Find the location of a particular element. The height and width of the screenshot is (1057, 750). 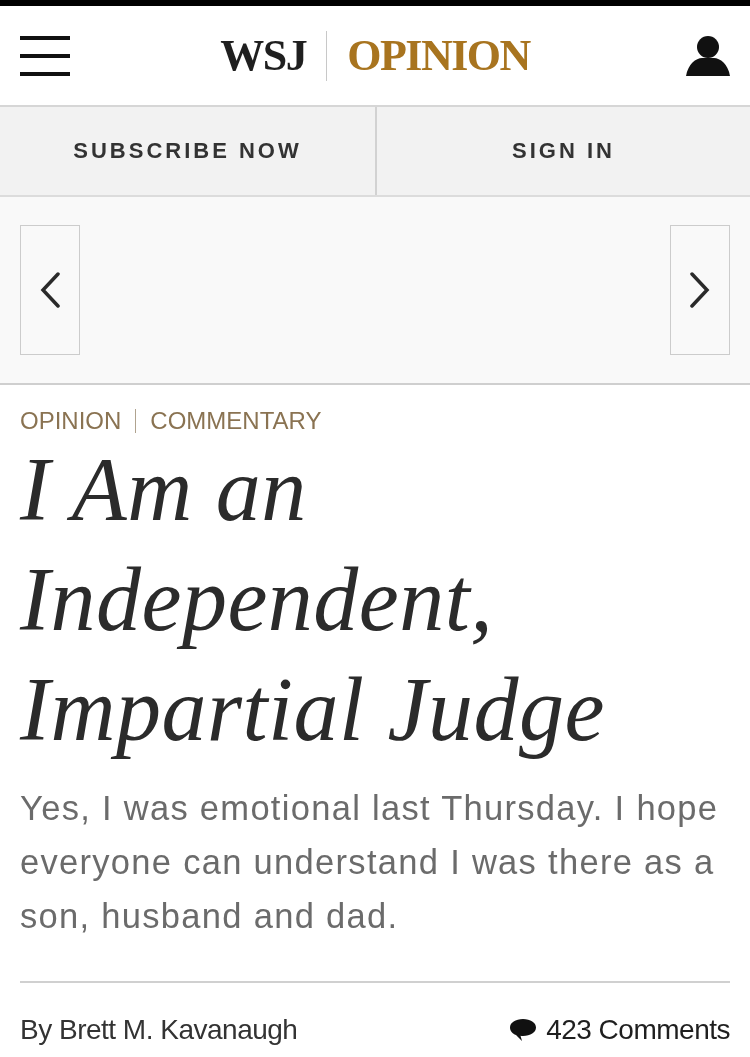

chevron-left-icon is located at coordinates (50, 290).